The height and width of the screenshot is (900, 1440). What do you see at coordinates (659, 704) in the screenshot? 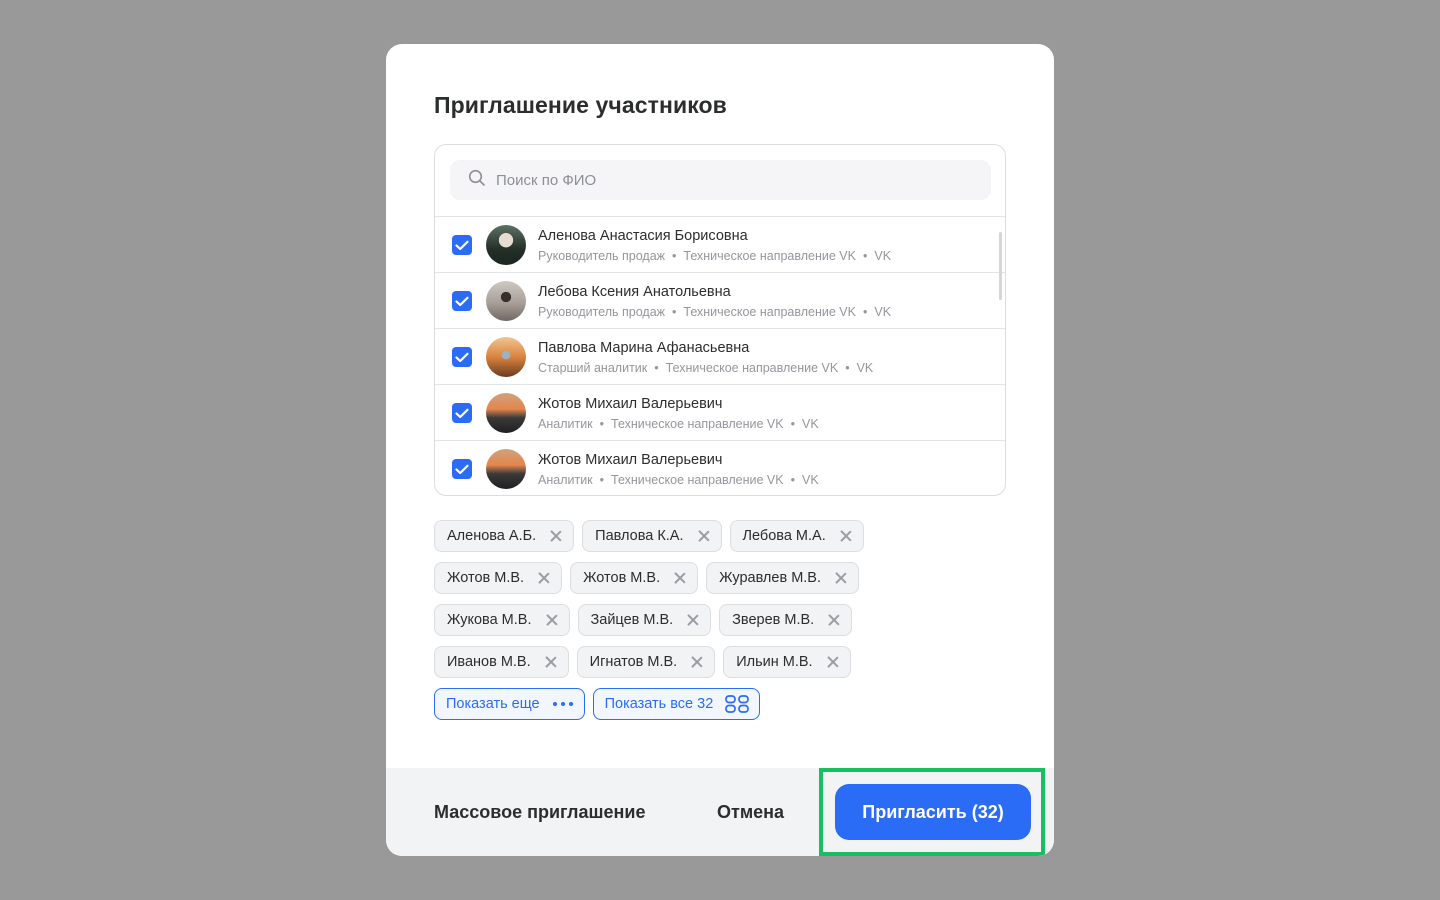
I see `show-all-label: Показать все 32` at bounding box center [659, 704].